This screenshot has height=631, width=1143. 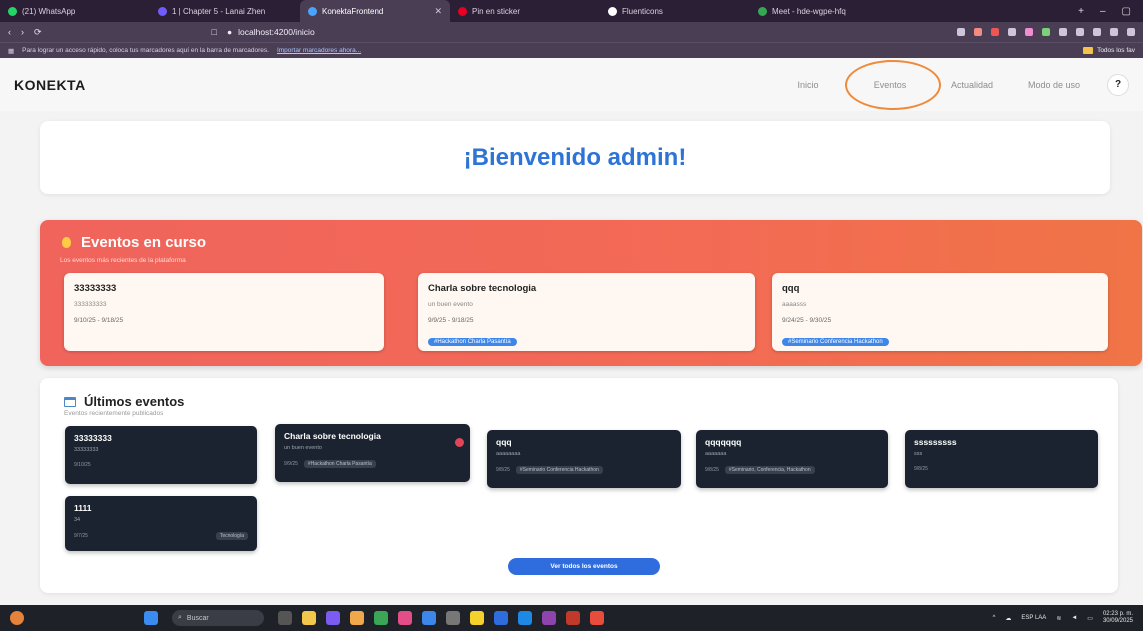 What do you see at coordinates (584, 566) in the screenshot?
I see `see-all-events-button: Ver todos los eventos` at bounding box center [584, 566].